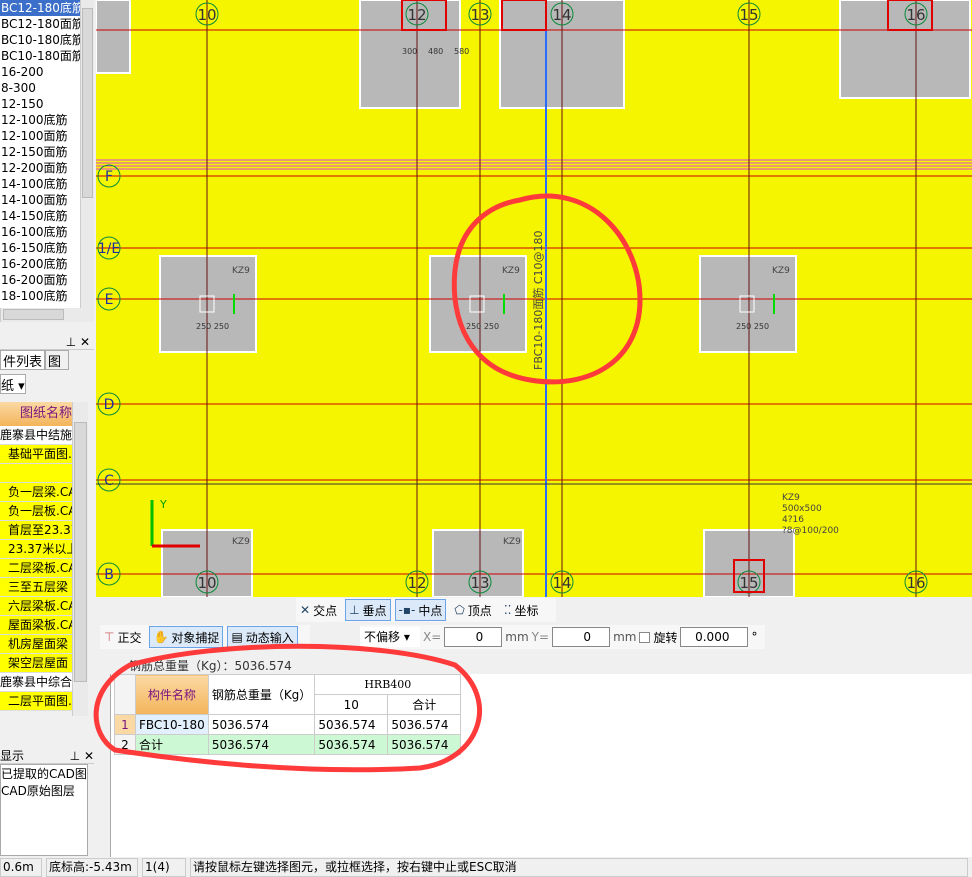 This screenshot has height=877, width=972. What do you see at coordinates (36, 682) in the screenshot?
I see `drawing-item: 鹿寨县中综合` at bounding box center [36, 682].